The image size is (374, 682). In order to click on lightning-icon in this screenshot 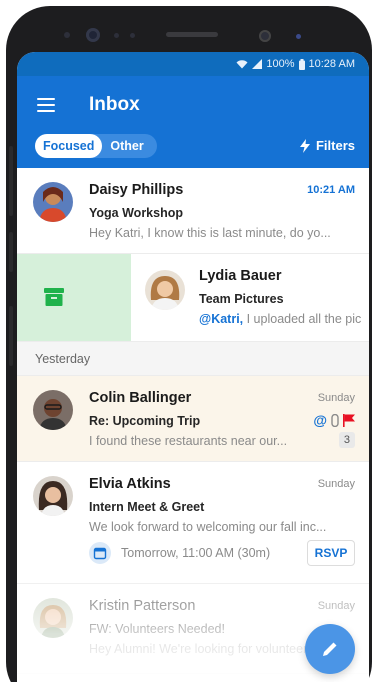, I will do `click(304, 145)`.